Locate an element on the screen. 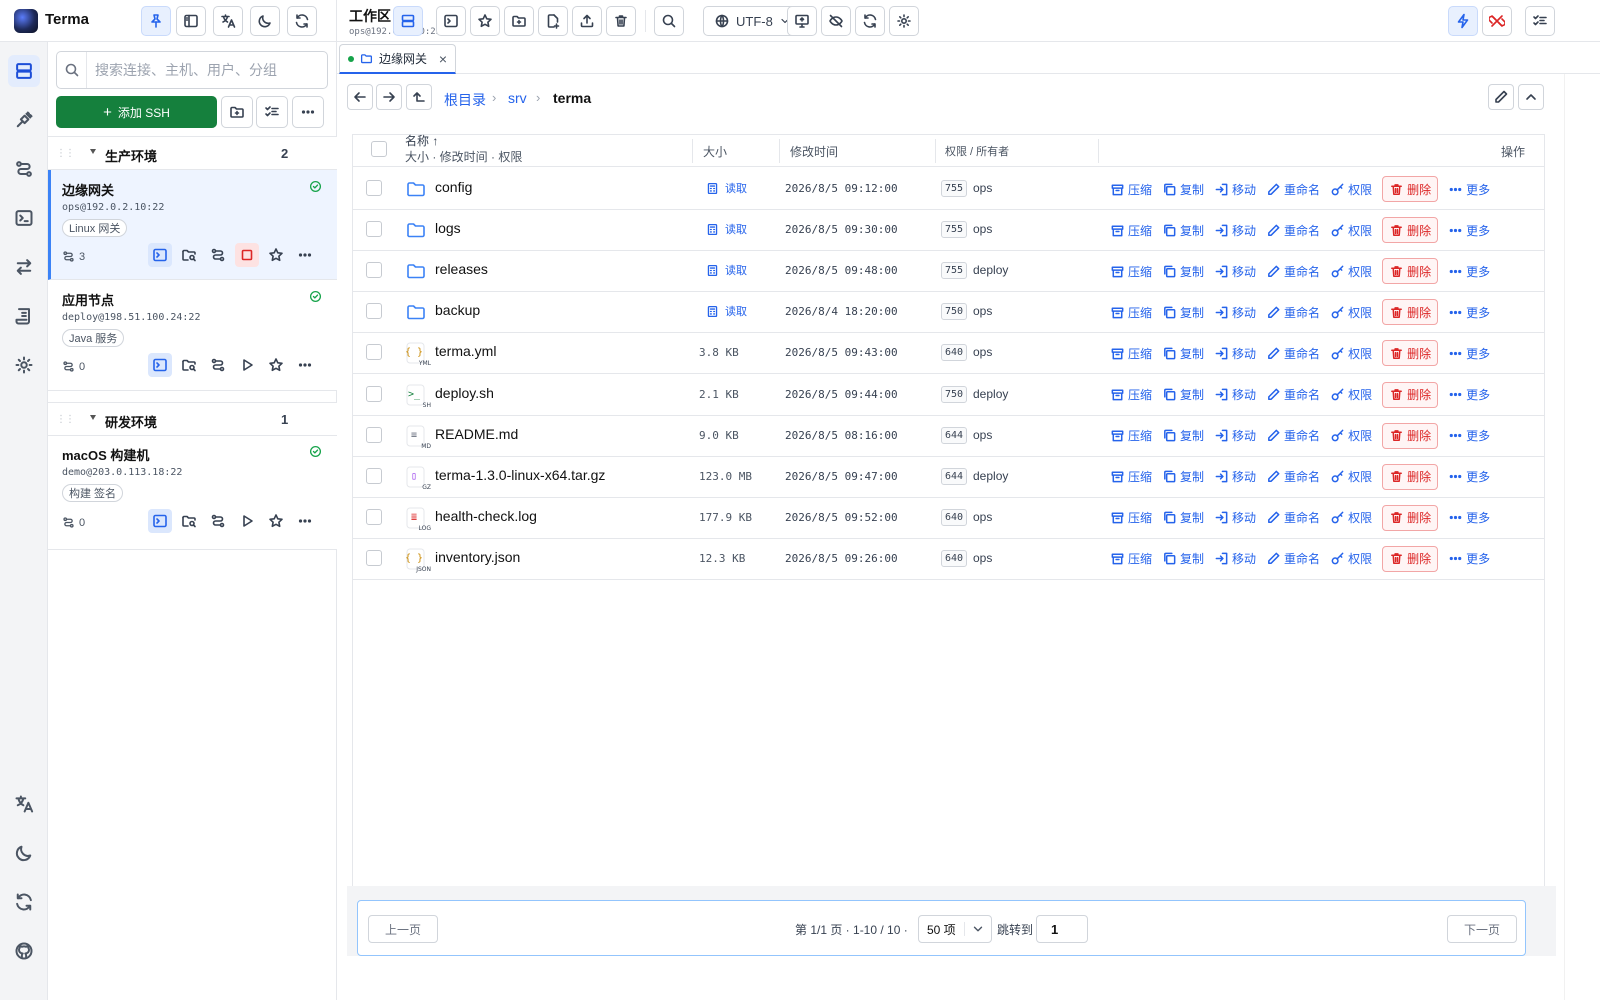 The height and width of the screenshot is (1000, 1600). nav-port-forwarding is located at coordinates (24, 120).